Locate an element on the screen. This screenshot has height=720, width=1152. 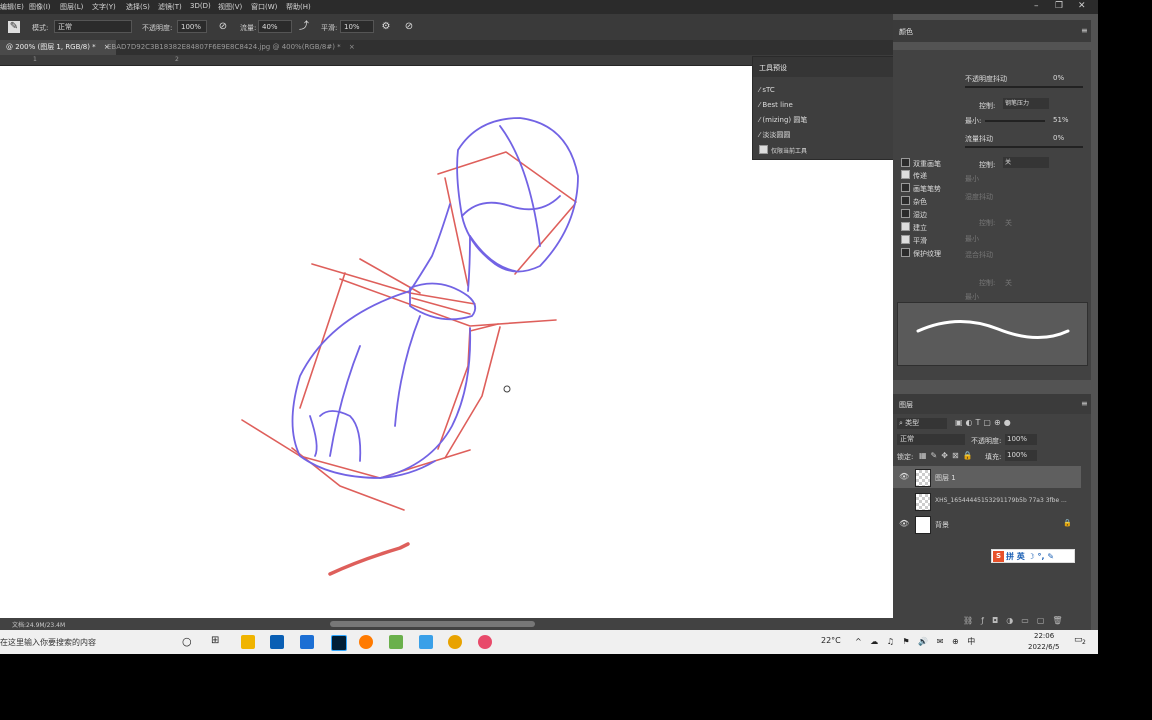
menu-window: 窗口(W) is located at coordinates (264, 7).